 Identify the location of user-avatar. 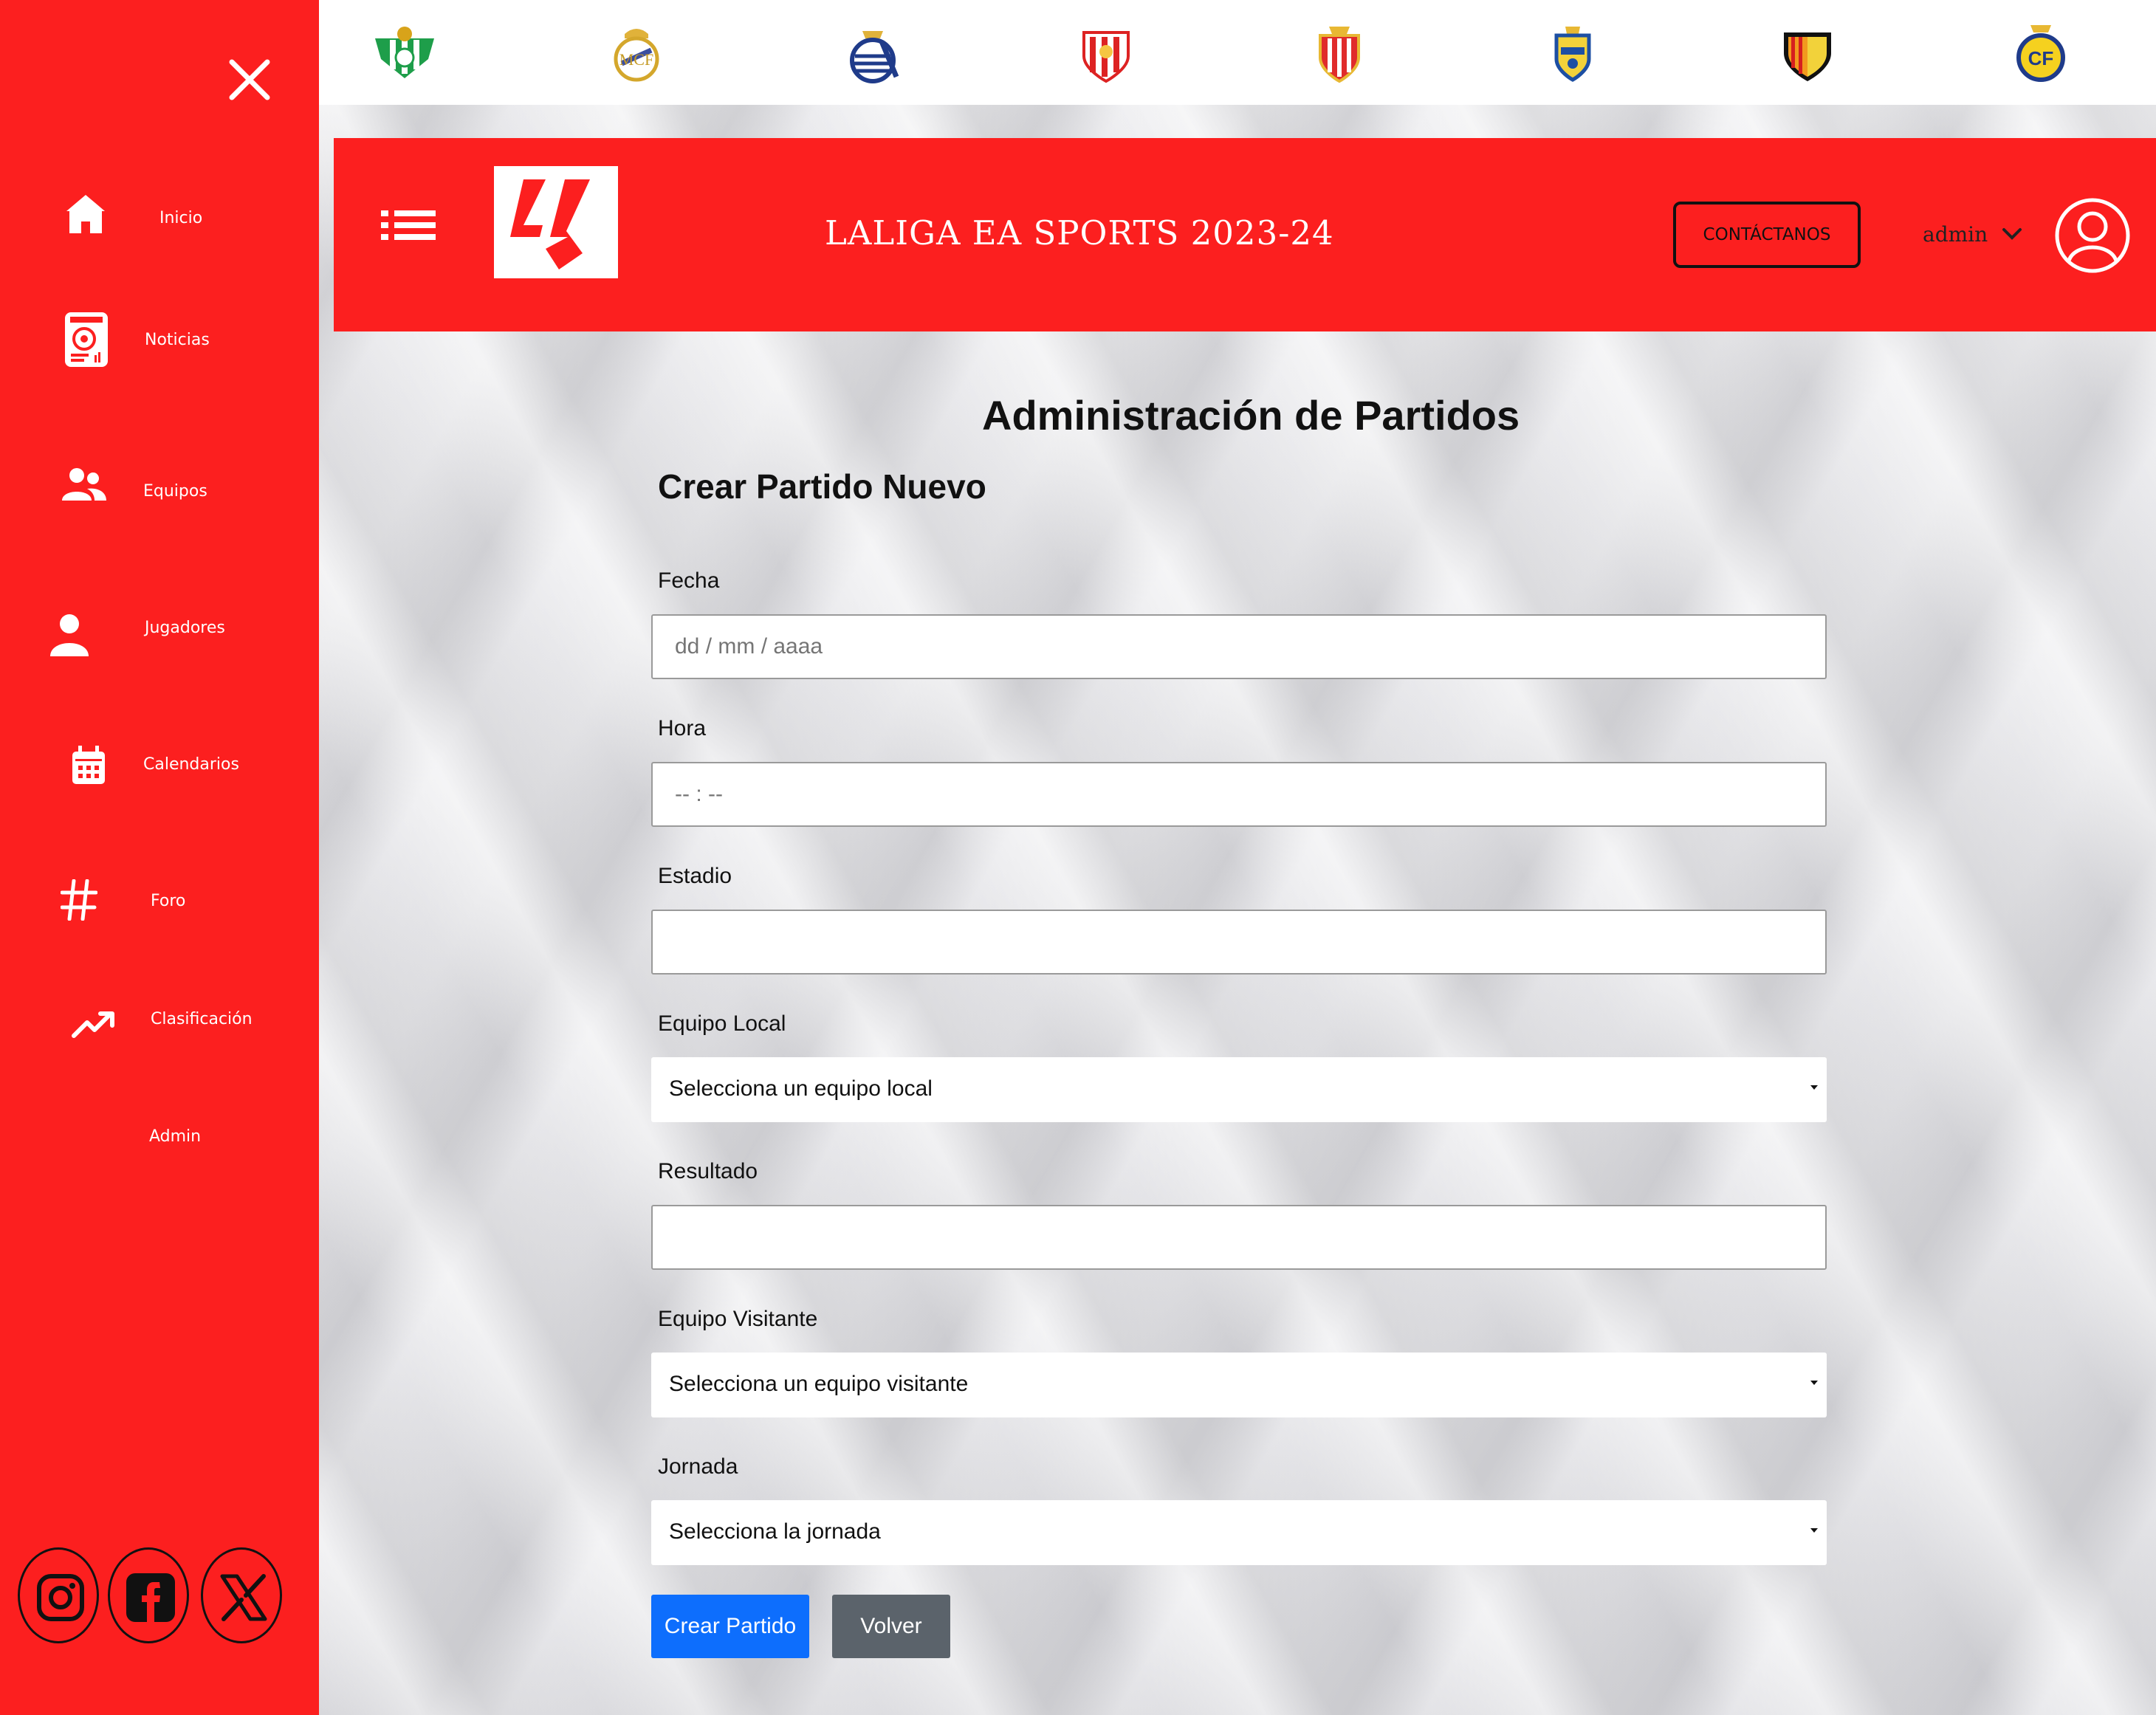
(2092, 236).